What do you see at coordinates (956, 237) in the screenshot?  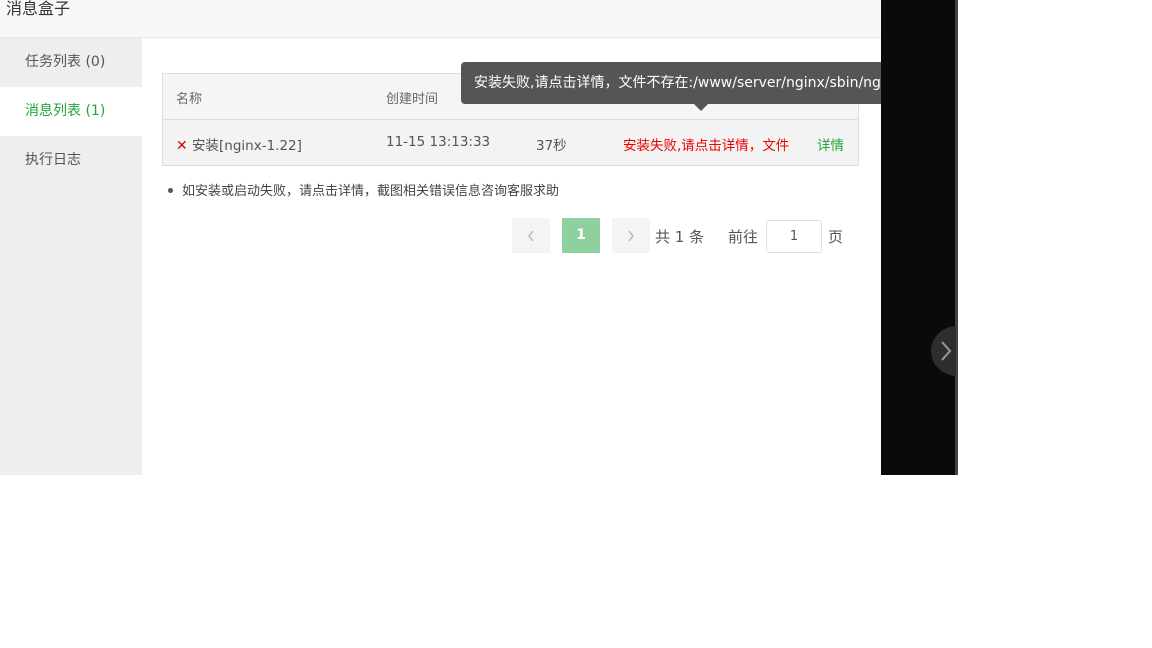 I see `panel-edge` at bounding box center [956, 237].